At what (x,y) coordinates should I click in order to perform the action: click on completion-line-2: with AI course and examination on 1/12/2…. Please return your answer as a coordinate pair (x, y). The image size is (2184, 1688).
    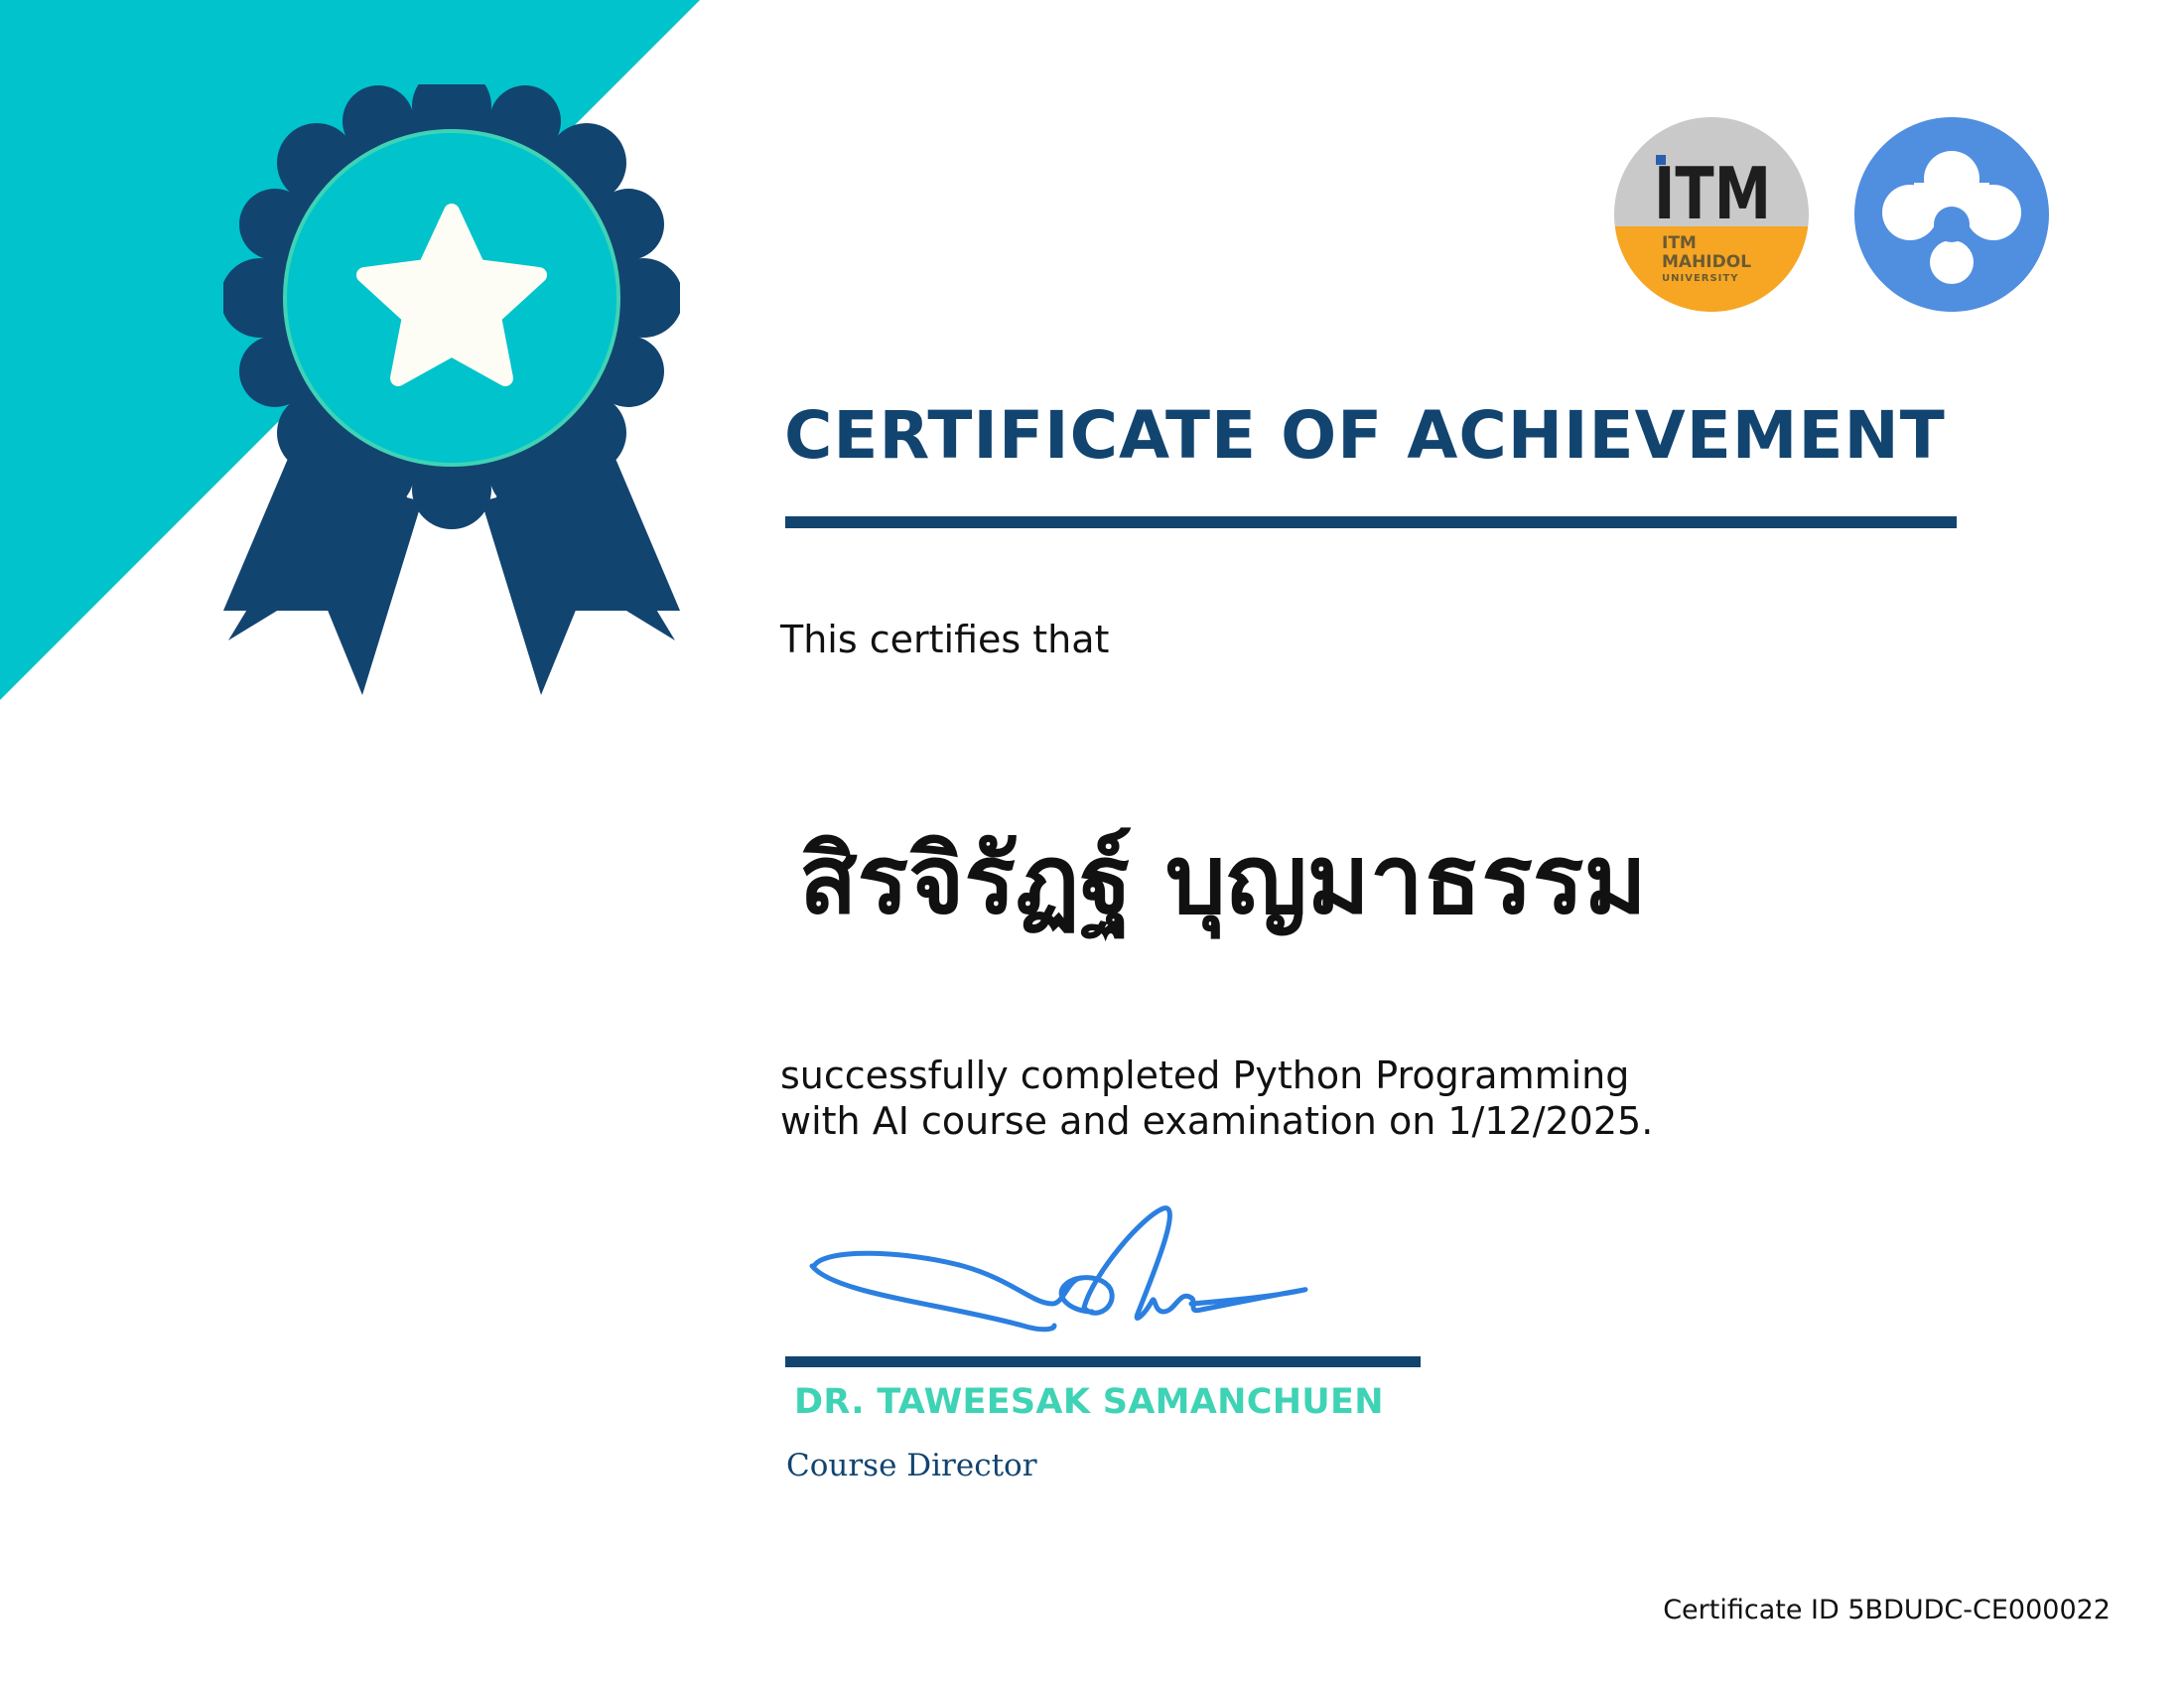
    Looking at the image, I should click on (1217, 1121).